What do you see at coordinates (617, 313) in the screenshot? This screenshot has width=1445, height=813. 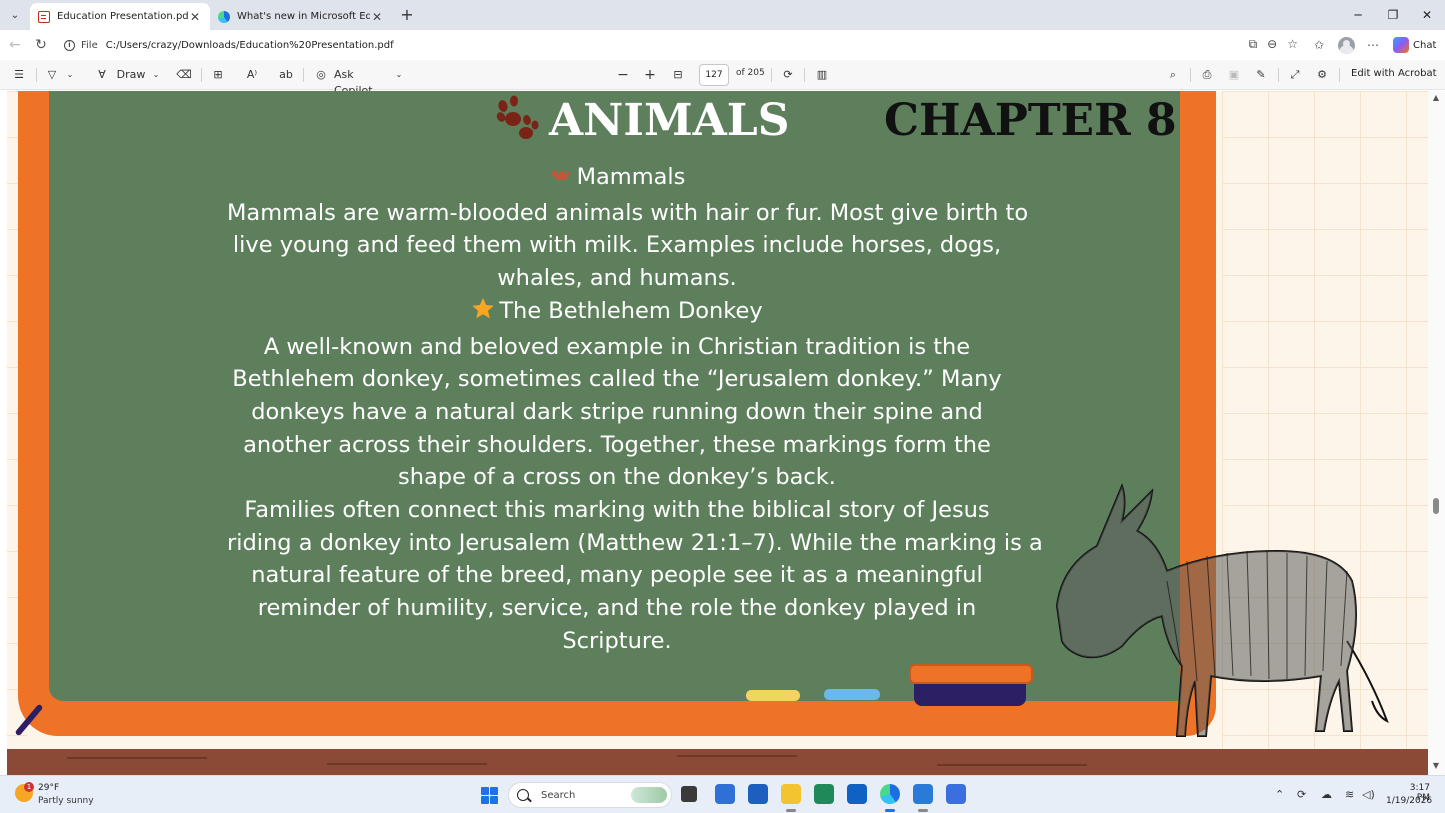 I see `donkey-heading: The Bethlehem Donkey` at bounding box center [617, 313].